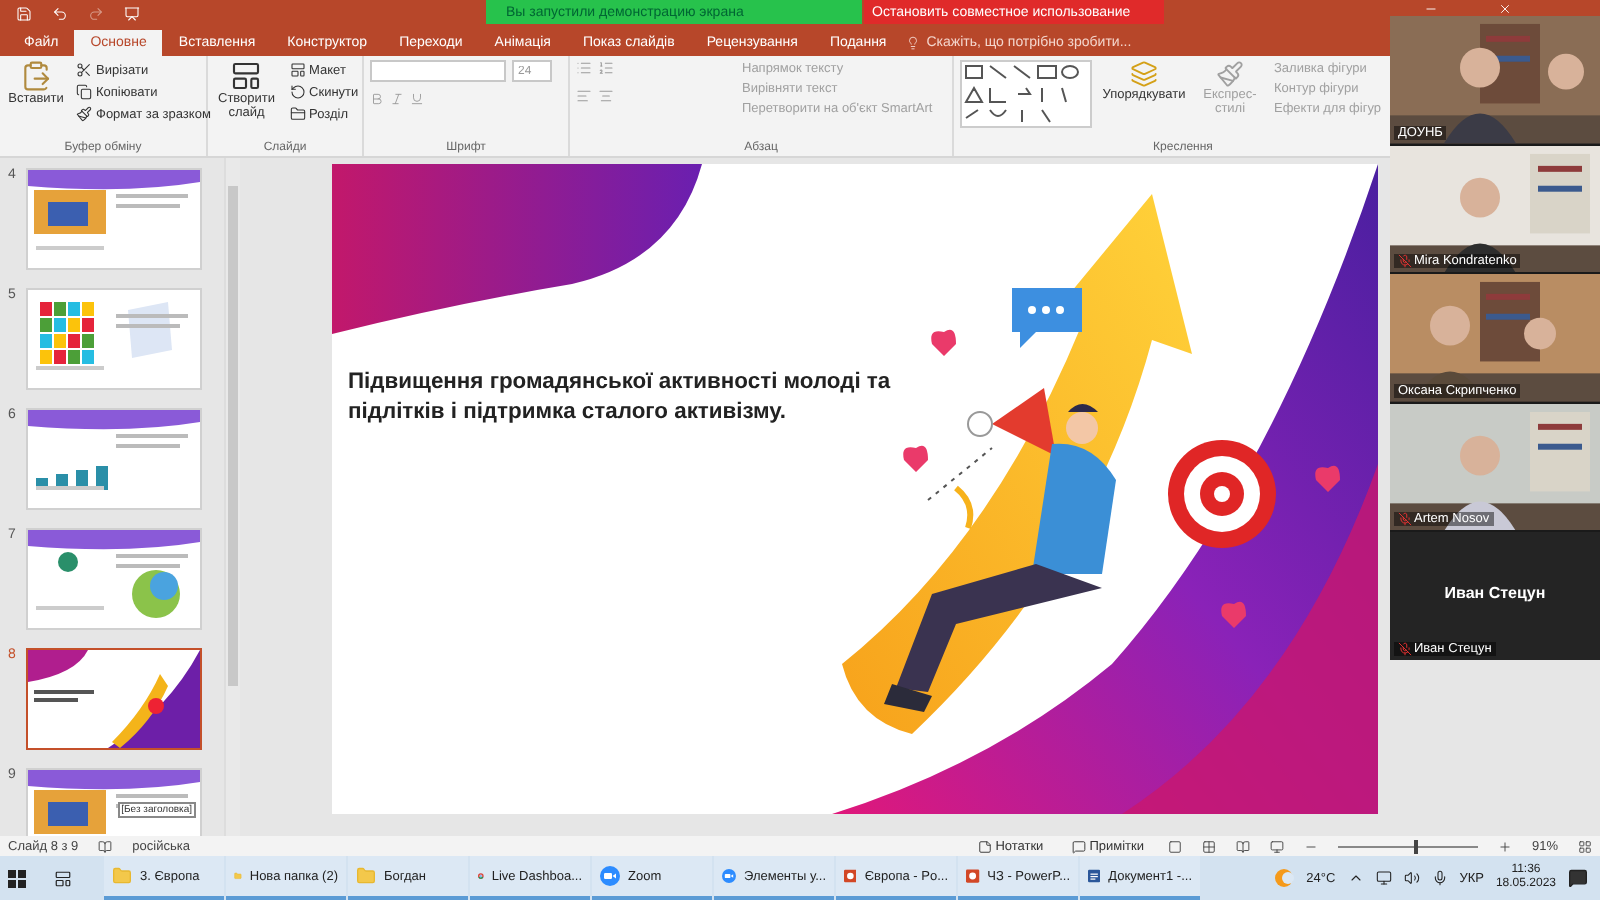 The height and width of the screenshot is (900, 1600). Describe the element at coordinates (297, 92) in the screenshot. I see `reset-icon` at that location.